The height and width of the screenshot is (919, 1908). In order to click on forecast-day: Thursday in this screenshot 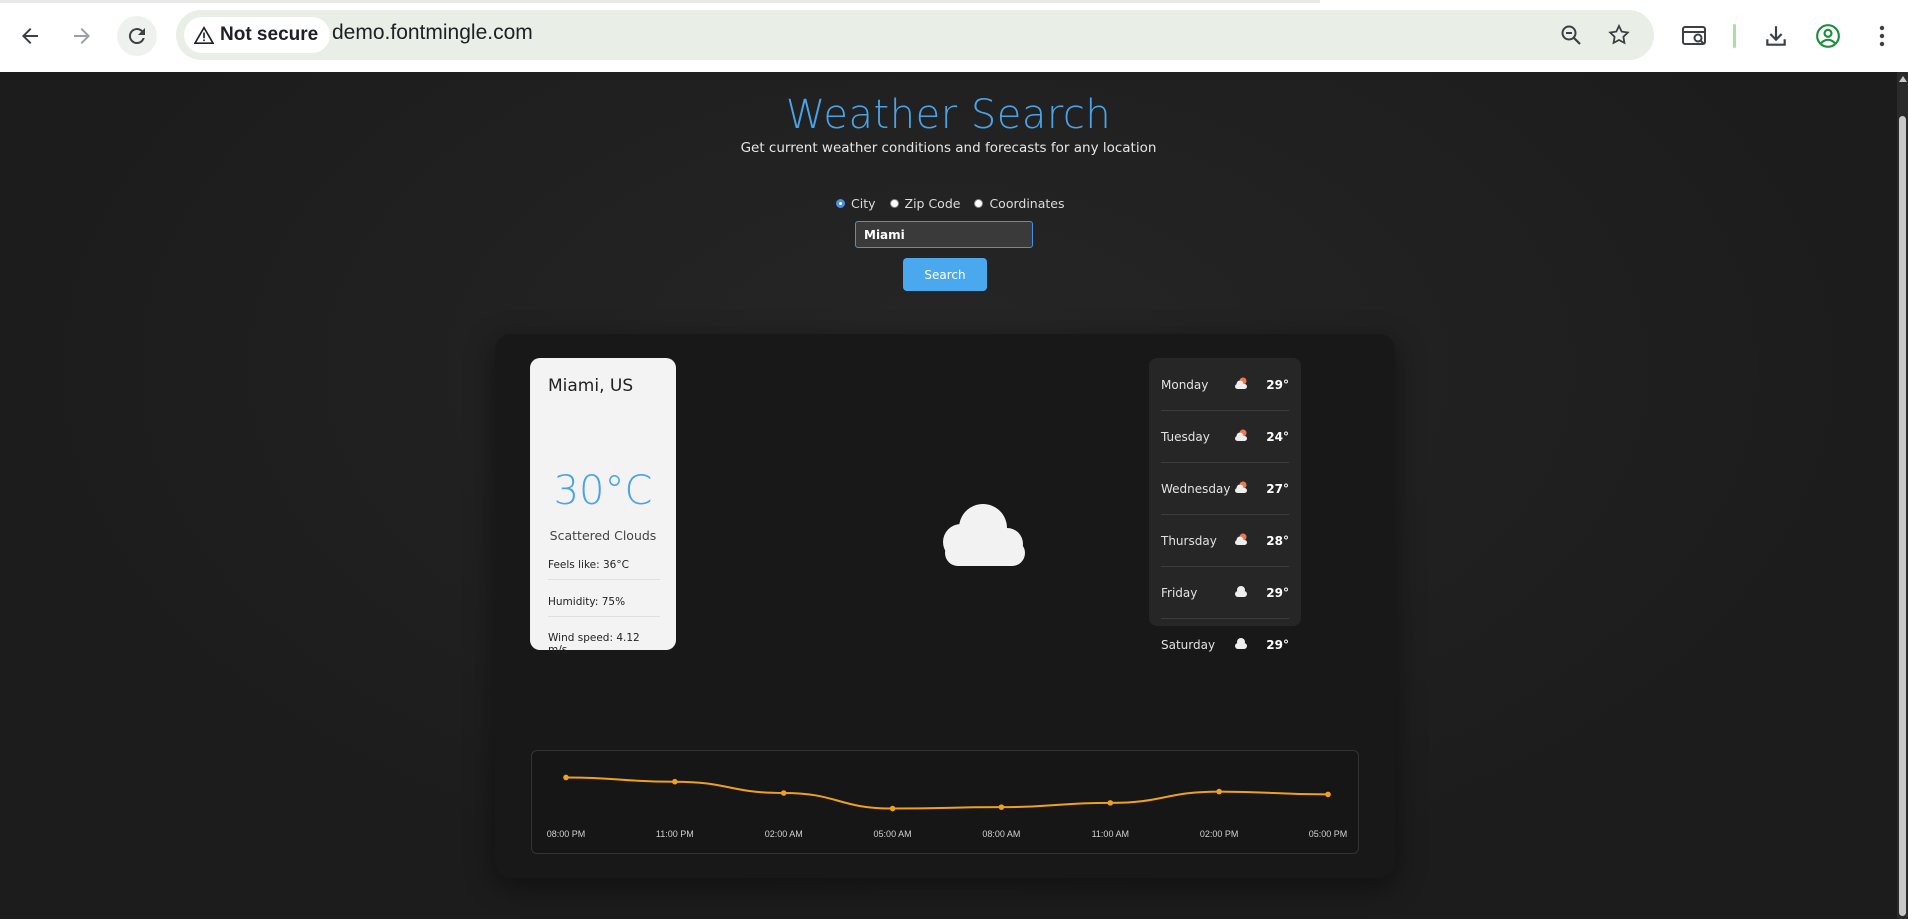, I will do `click(1189, 541)`.